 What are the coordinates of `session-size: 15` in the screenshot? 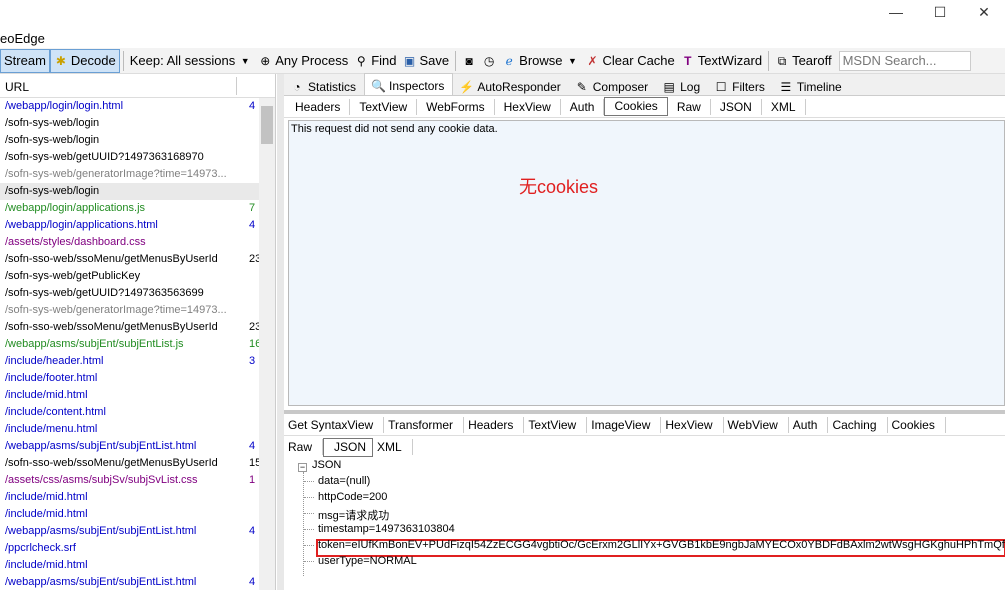 It's located at (254, 463).